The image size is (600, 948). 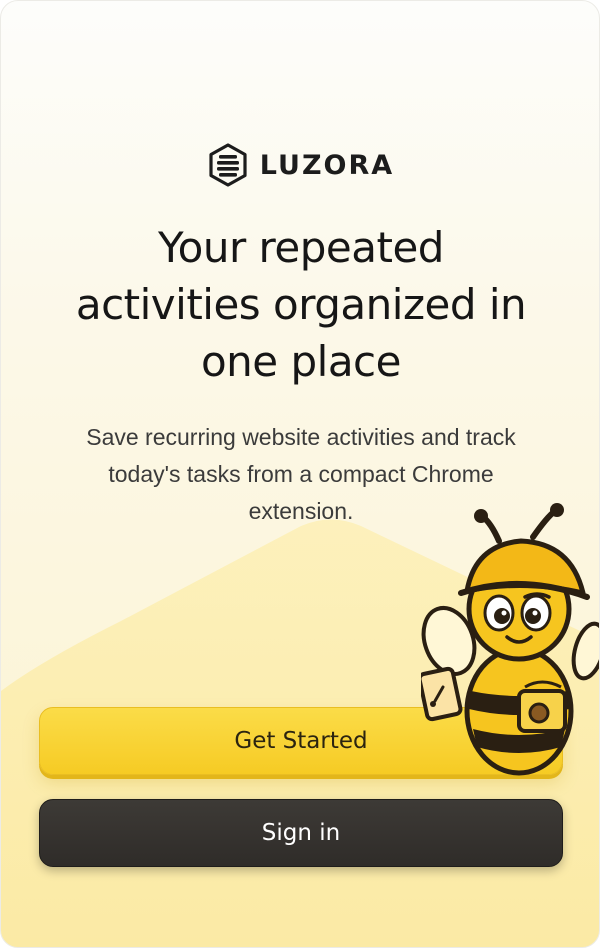 What do you see at coordinates (510, 639) in the screenshot?
I see `bee-mascot-icon` at bounding box center [510, 639].